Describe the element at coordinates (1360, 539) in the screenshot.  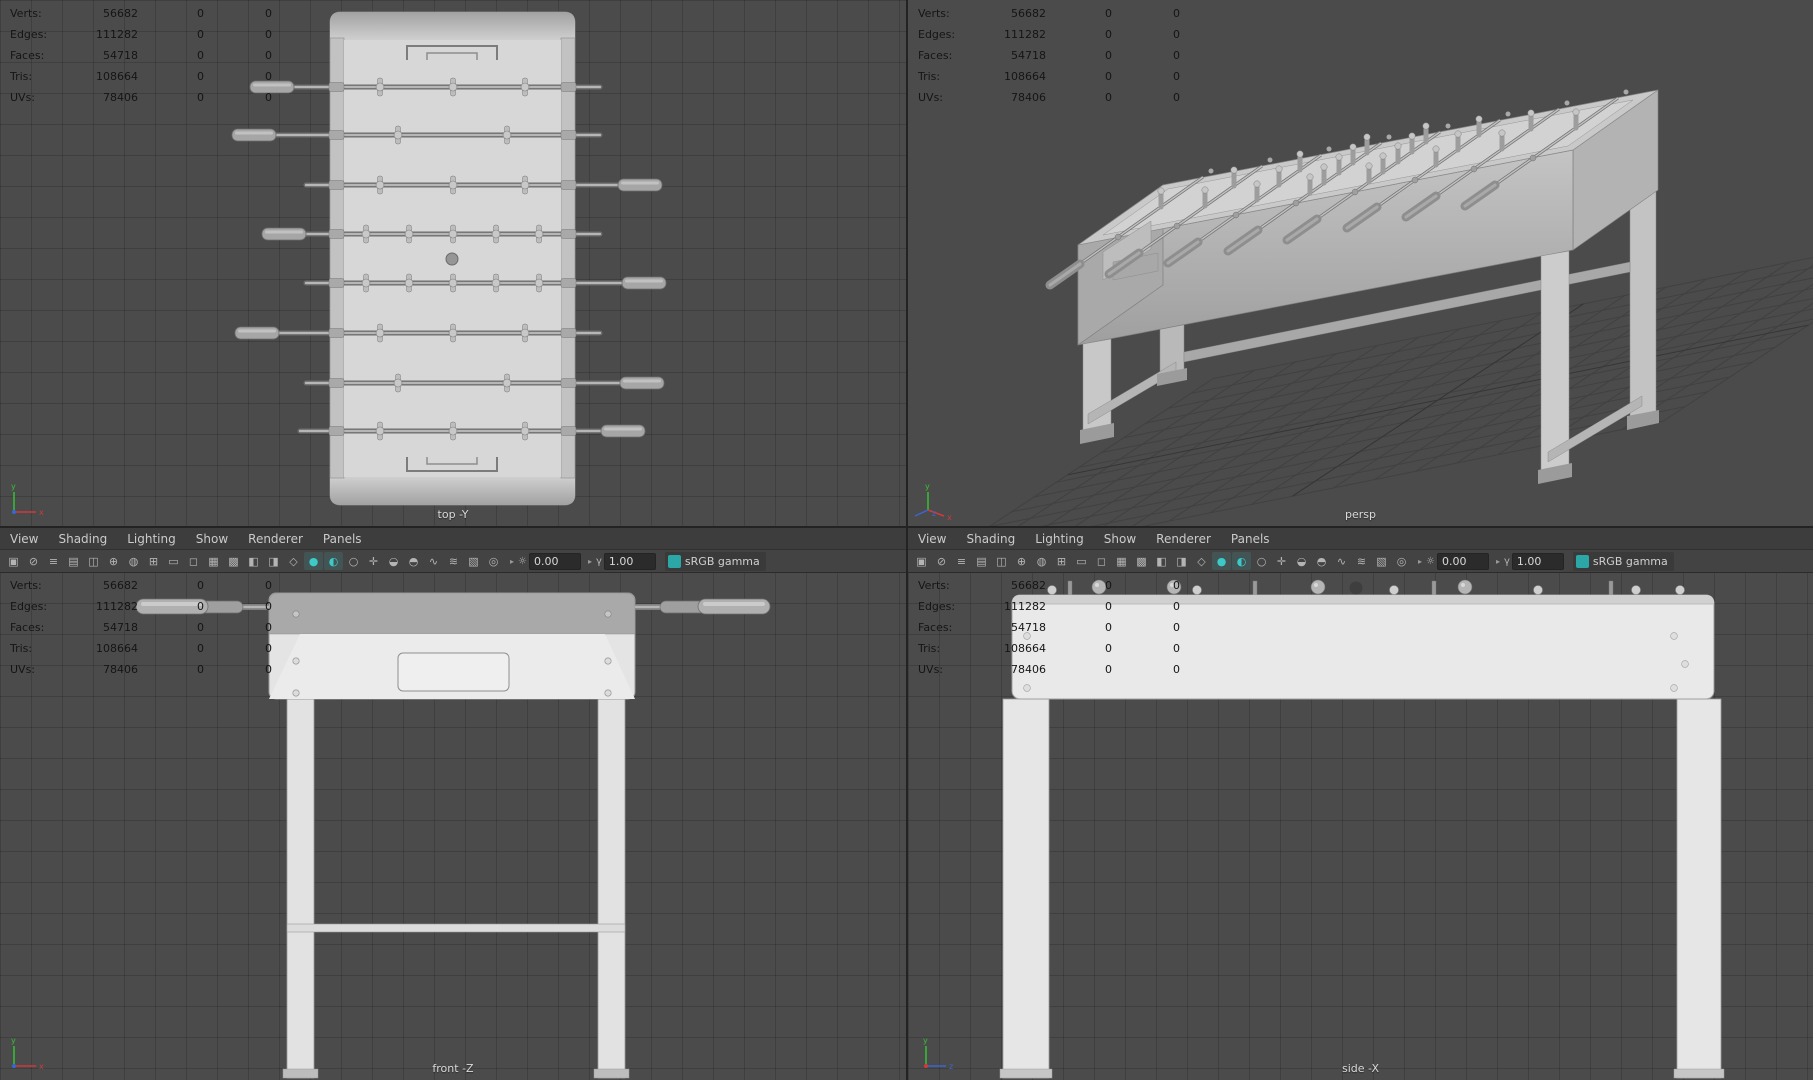
I see `panel-menu-bar: View Shading Lighting Show Renderer Panels` at that location.